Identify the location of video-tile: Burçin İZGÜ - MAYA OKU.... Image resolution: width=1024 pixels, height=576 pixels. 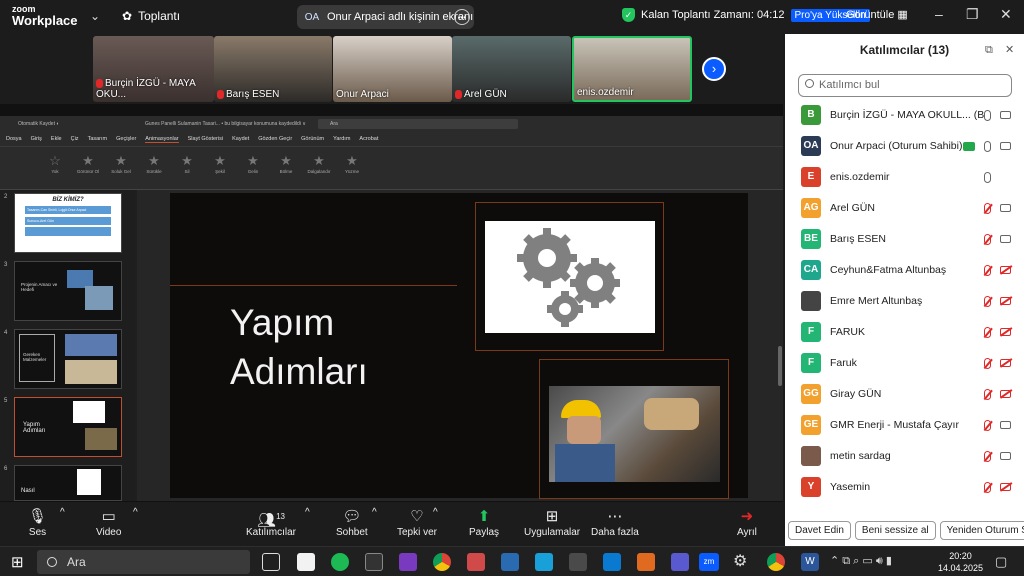
(153, 69).